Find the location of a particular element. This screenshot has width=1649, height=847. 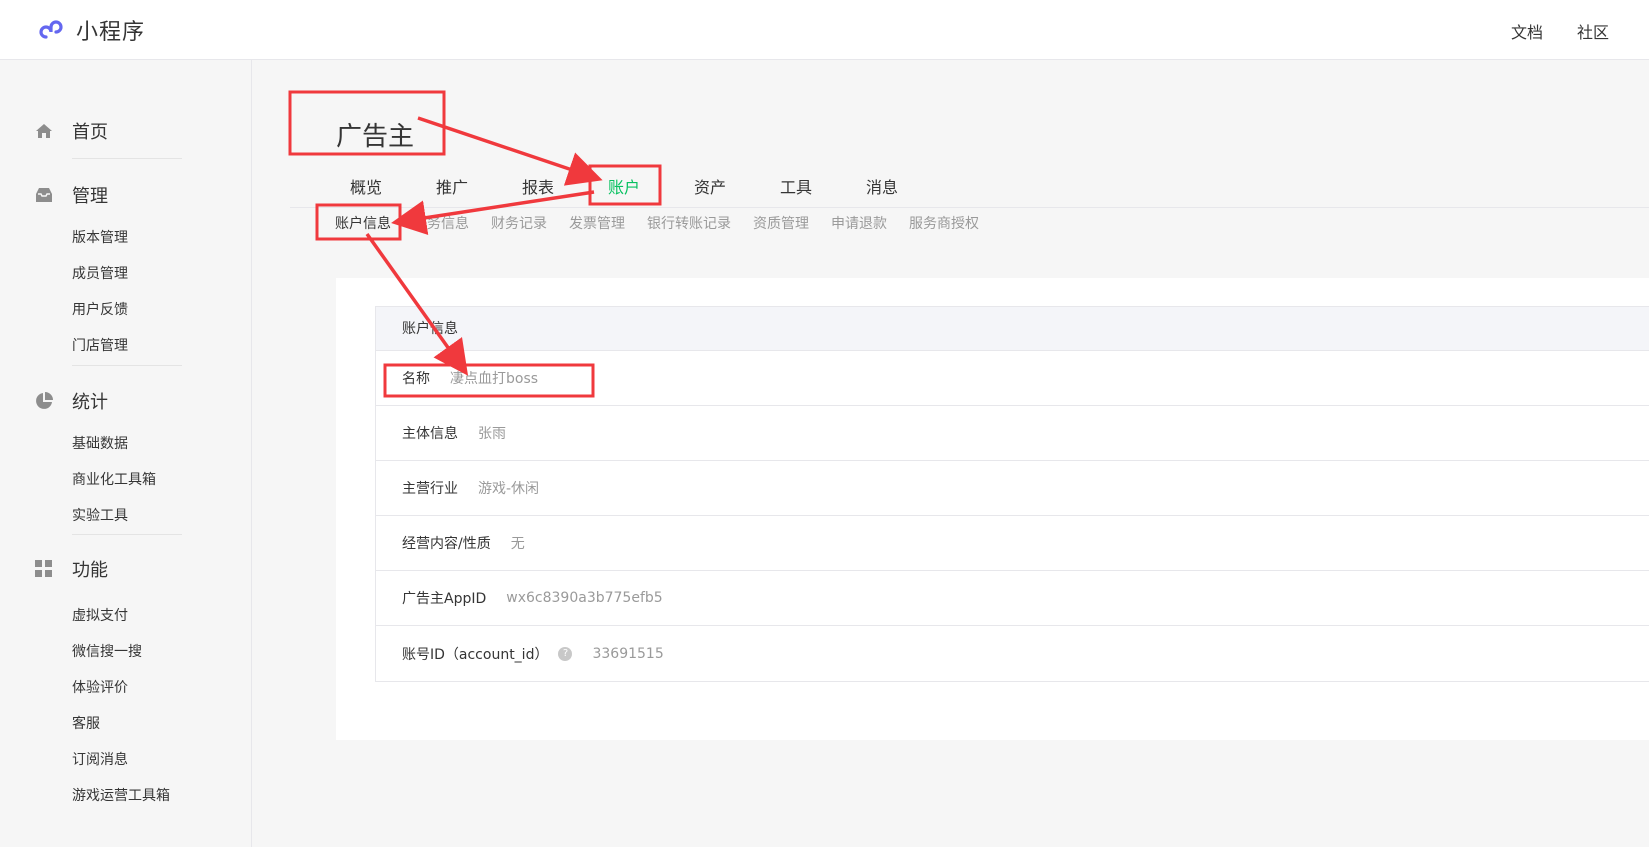

table-row: 账号ID（account_id） ? 33691515 is located at coordinates (1012, 653).